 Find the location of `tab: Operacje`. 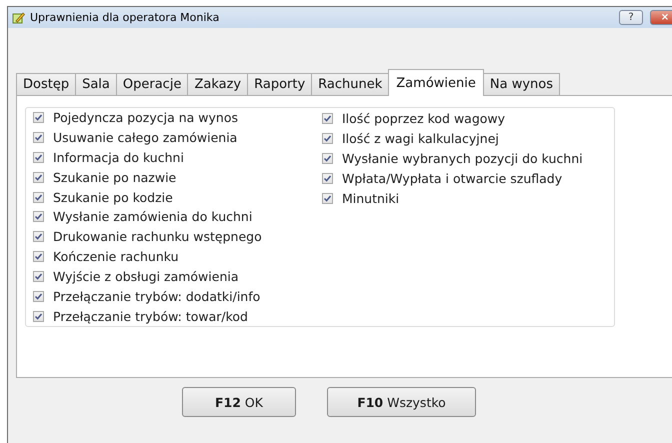

tab: Operacje is located at coordinates (152, 84).